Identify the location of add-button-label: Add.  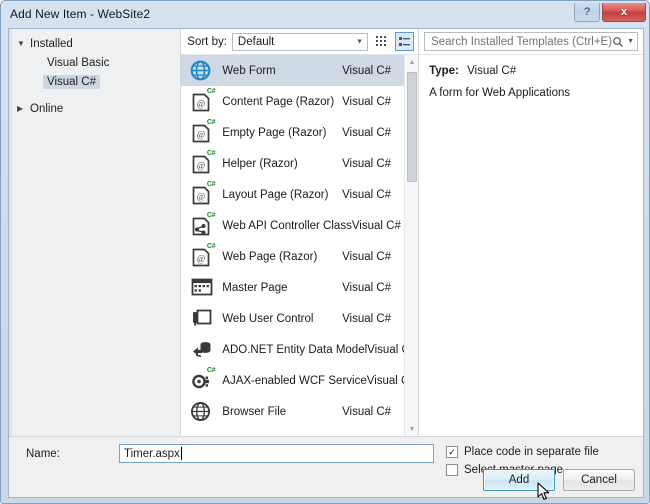
(519, 480).